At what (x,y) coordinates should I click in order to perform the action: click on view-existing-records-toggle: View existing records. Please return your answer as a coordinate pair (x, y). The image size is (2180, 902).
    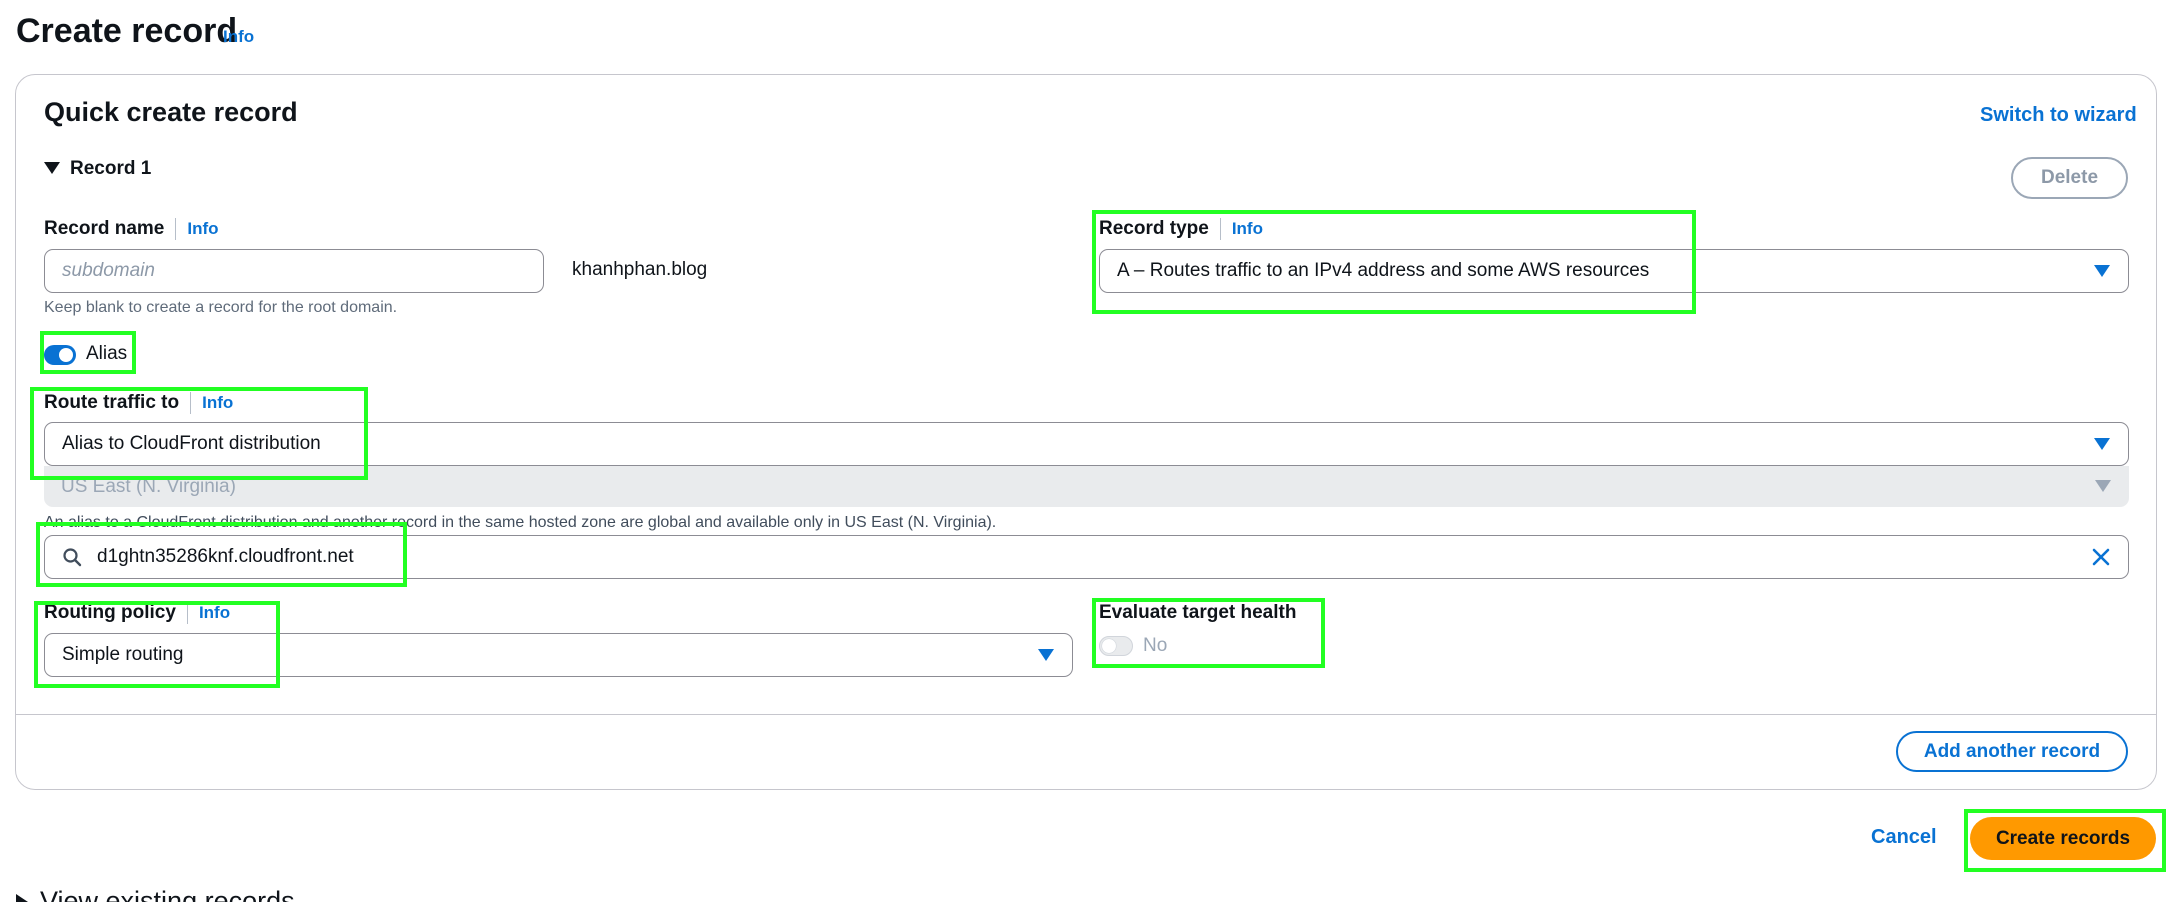
    Looking at the image, I should click on (155, 894).